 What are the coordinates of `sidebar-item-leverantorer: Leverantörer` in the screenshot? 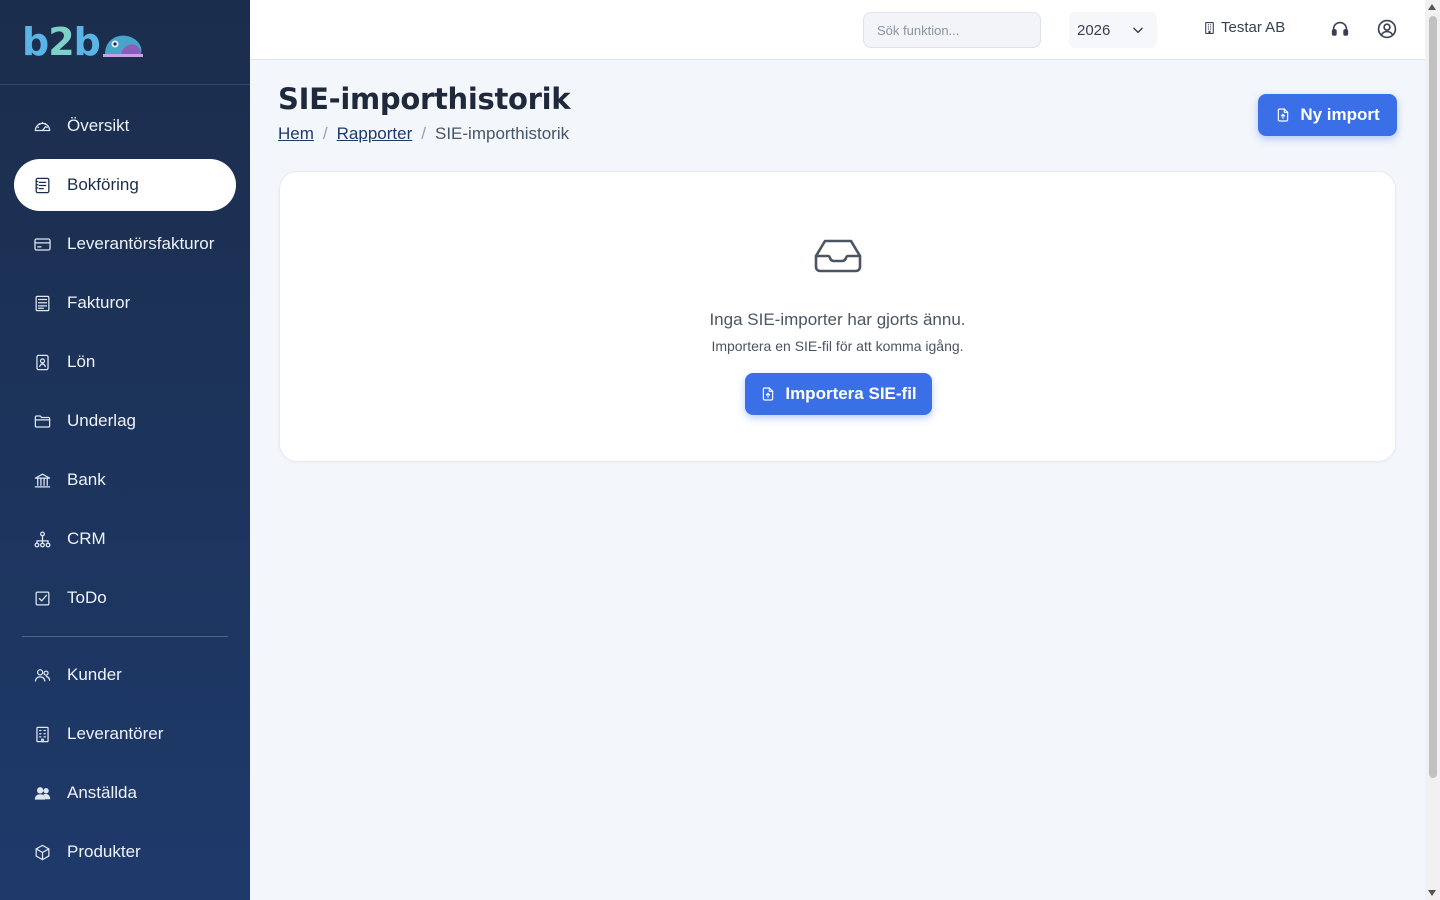 It's located at (125, 734).